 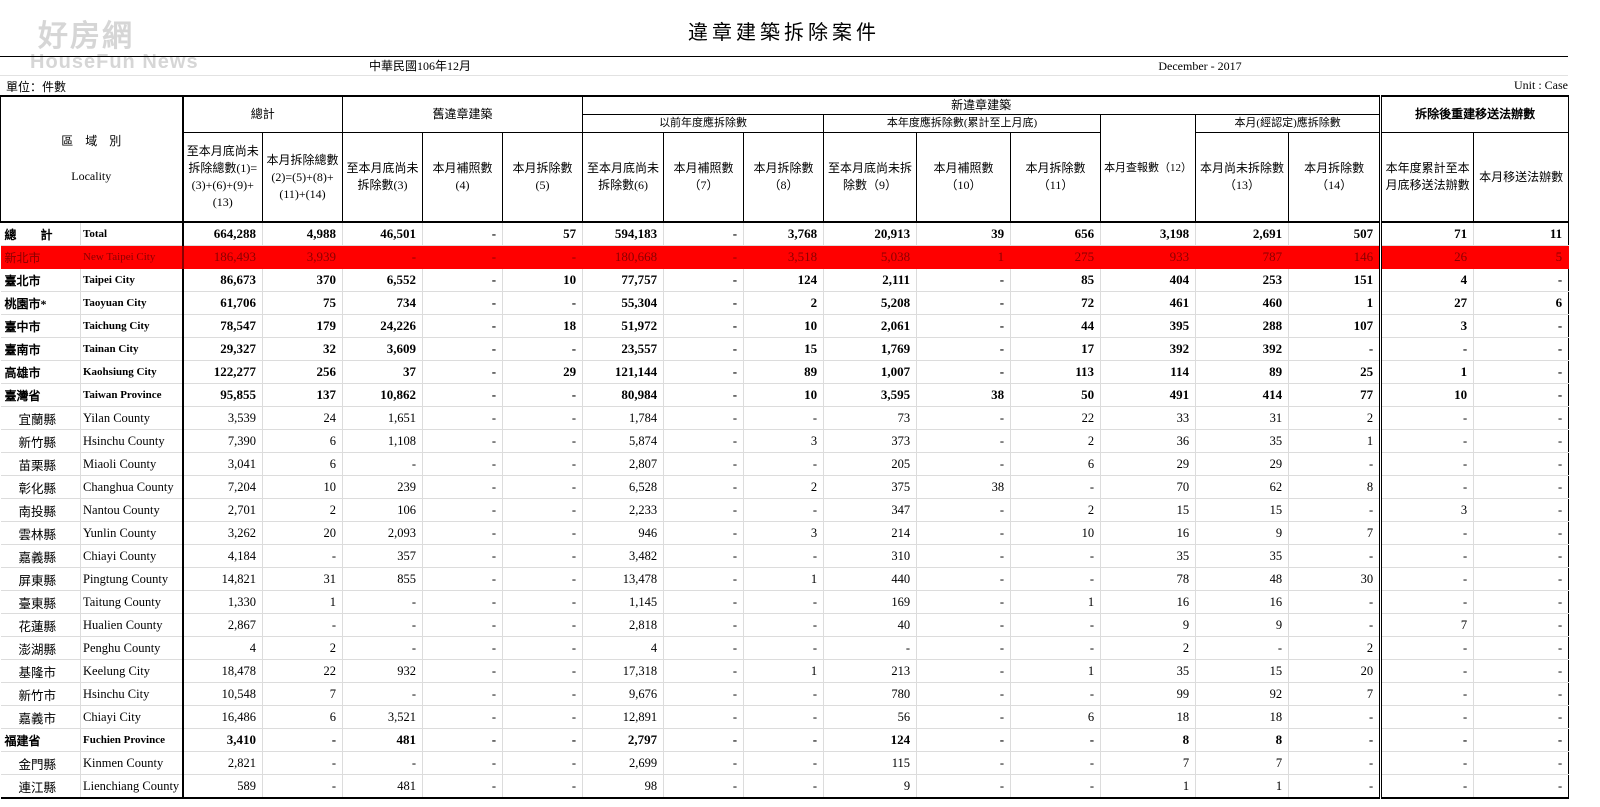 I want to click on locality-en: Hsinchu County, so click(x=132, y=441).